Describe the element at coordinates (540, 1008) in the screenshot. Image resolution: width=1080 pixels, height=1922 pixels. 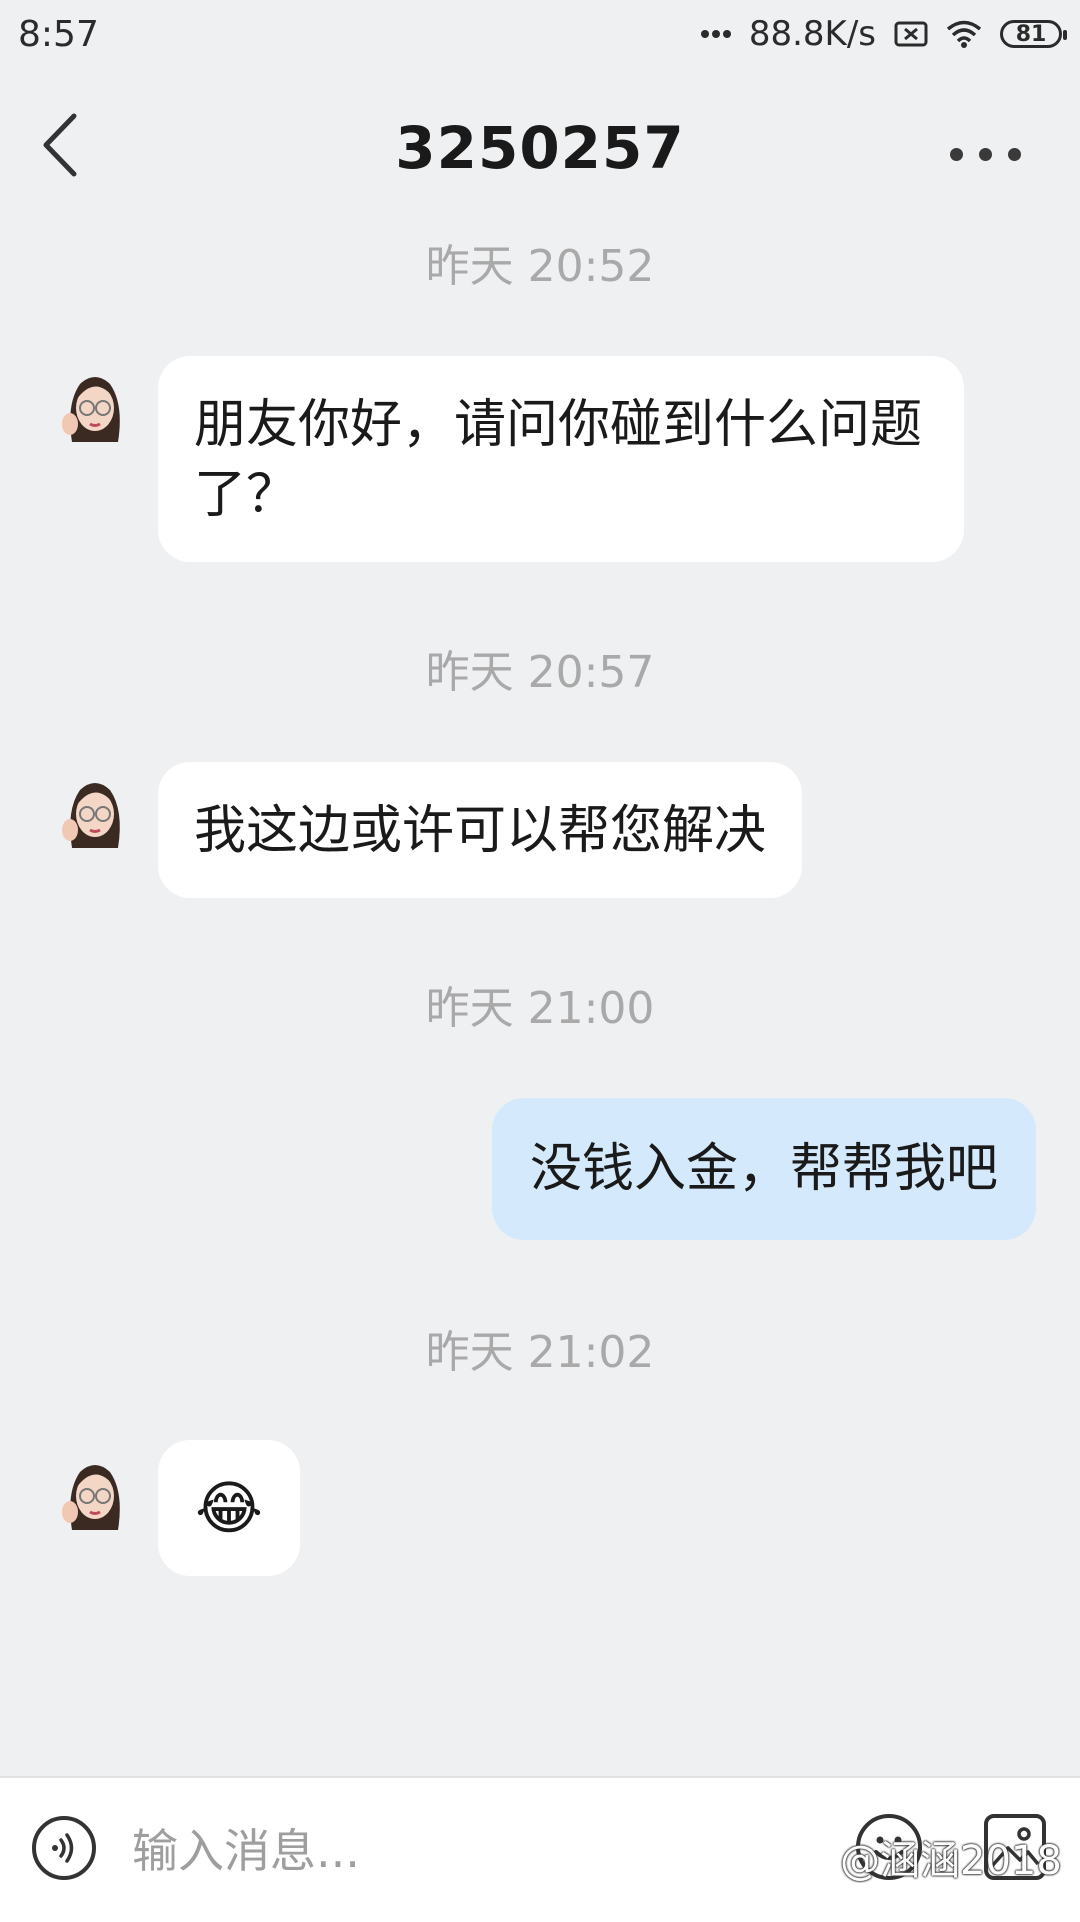
I see `message-timestamp: 昨天 21:00` at that location.